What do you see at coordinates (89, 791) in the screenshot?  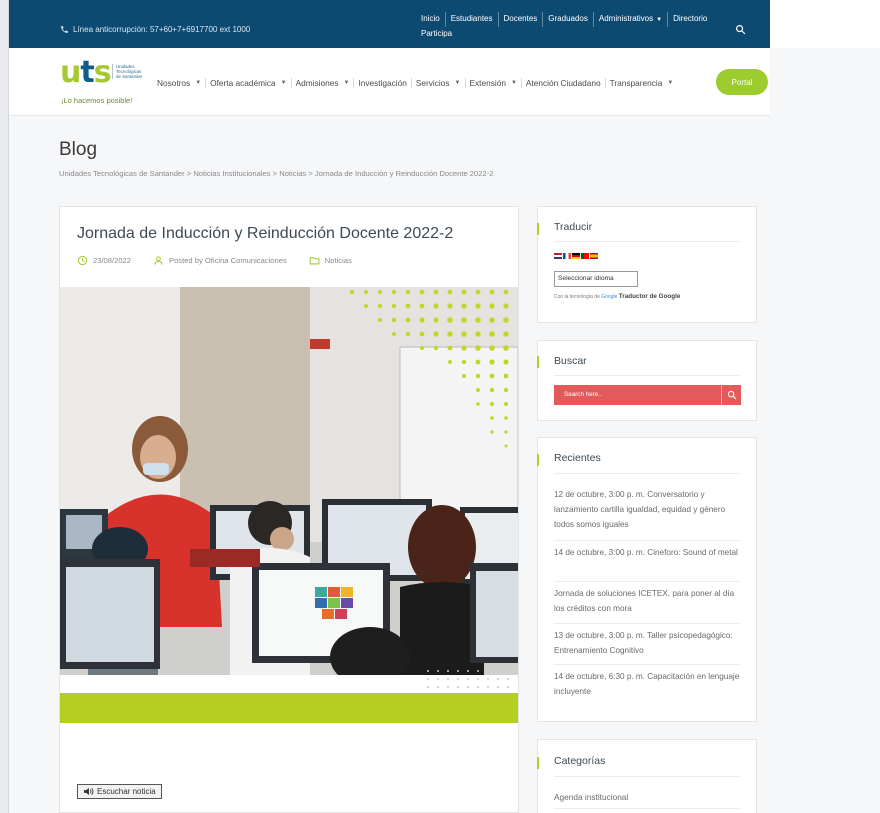 I see `speaker-icon` at bounding box center [89, 791].